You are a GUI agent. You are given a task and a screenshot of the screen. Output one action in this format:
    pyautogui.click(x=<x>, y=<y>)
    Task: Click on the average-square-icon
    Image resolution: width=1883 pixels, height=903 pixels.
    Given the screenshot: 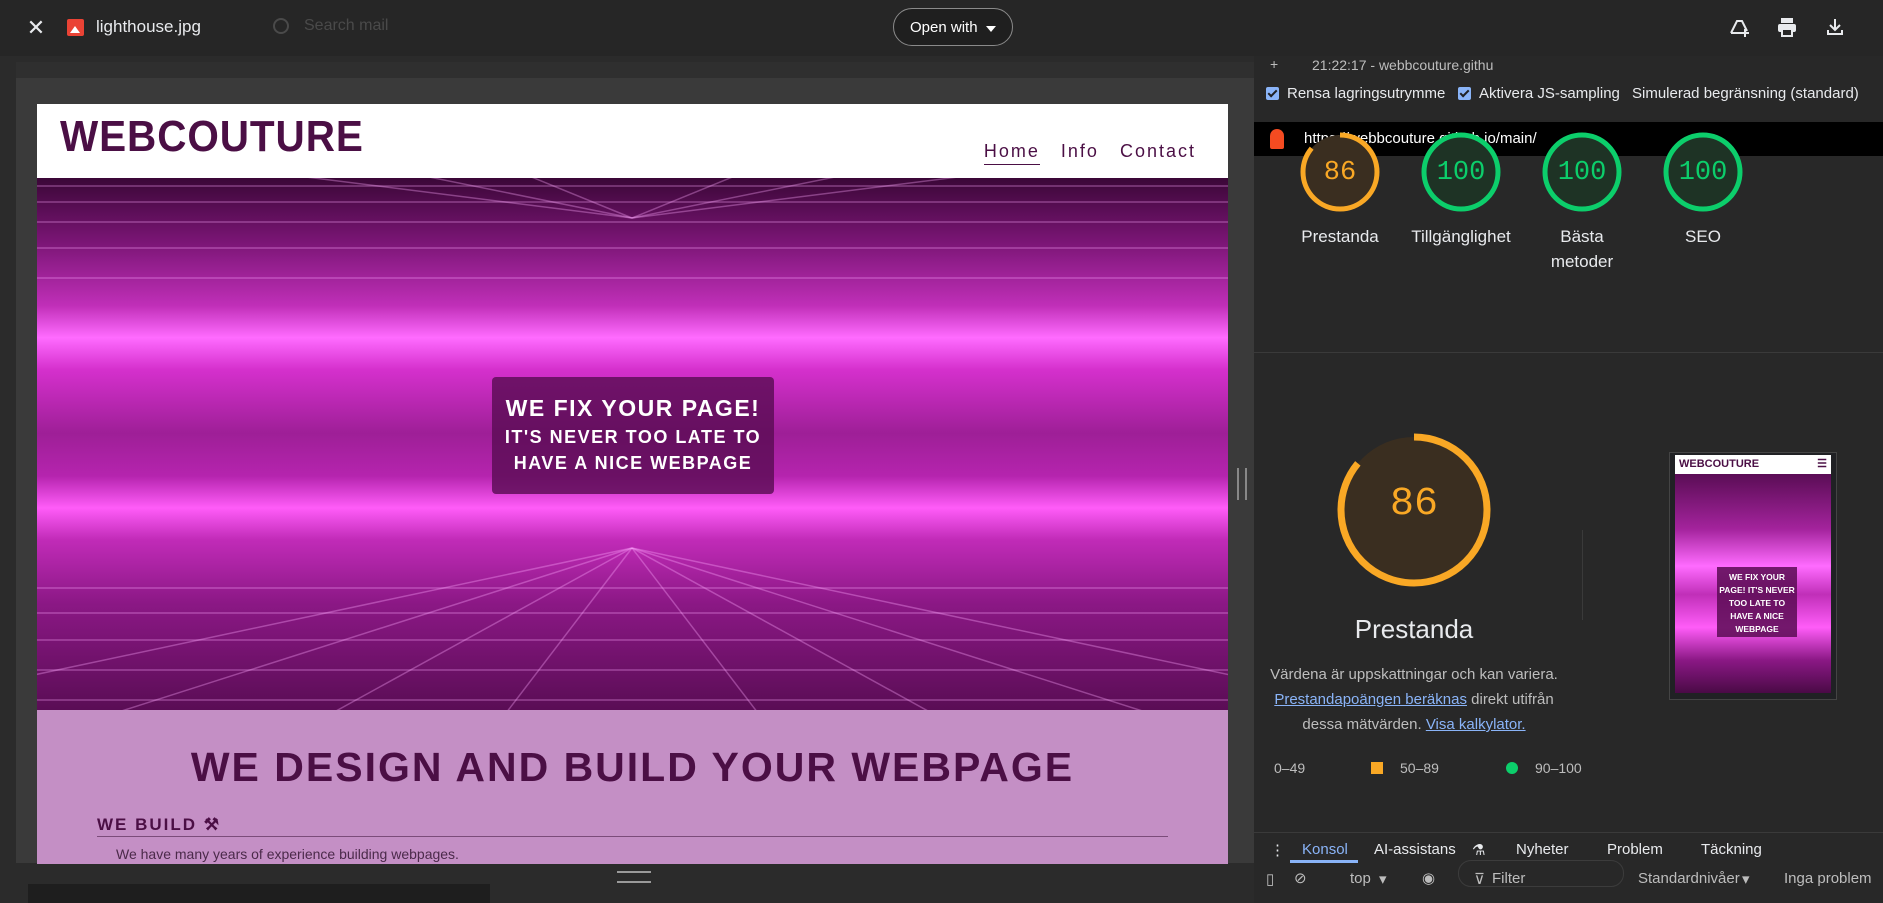 What is the action you would take?
    pyautogui.click(x=1377, y=768)
    